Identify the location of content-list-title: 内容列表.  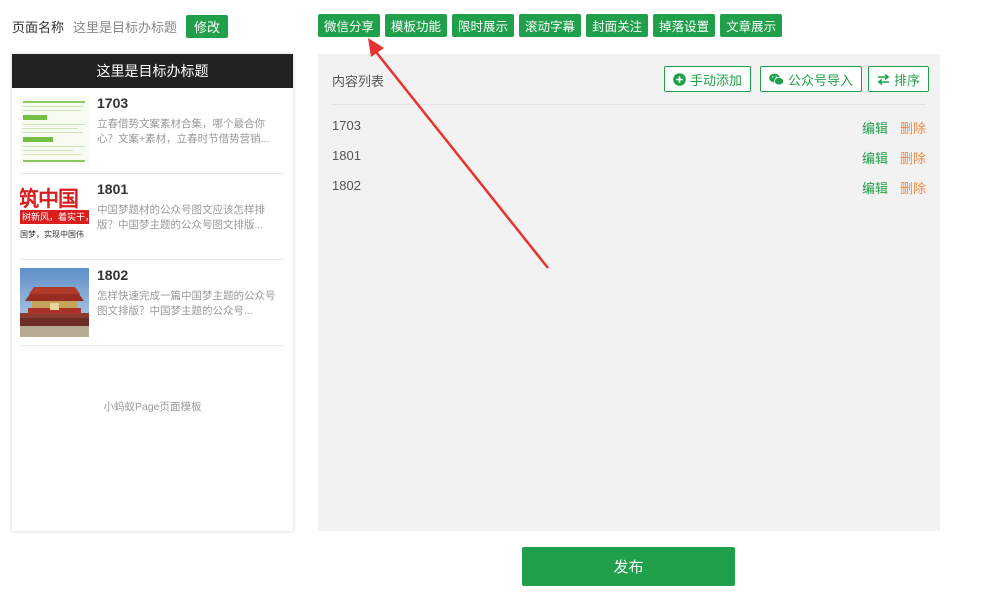
(358, 81).